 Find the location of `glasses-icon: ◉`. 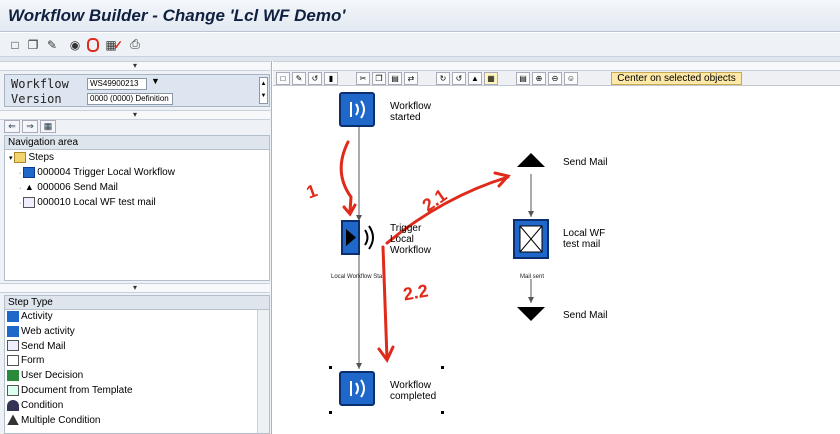

glasses-icon: ◉ is located at coordinates (75, 44).